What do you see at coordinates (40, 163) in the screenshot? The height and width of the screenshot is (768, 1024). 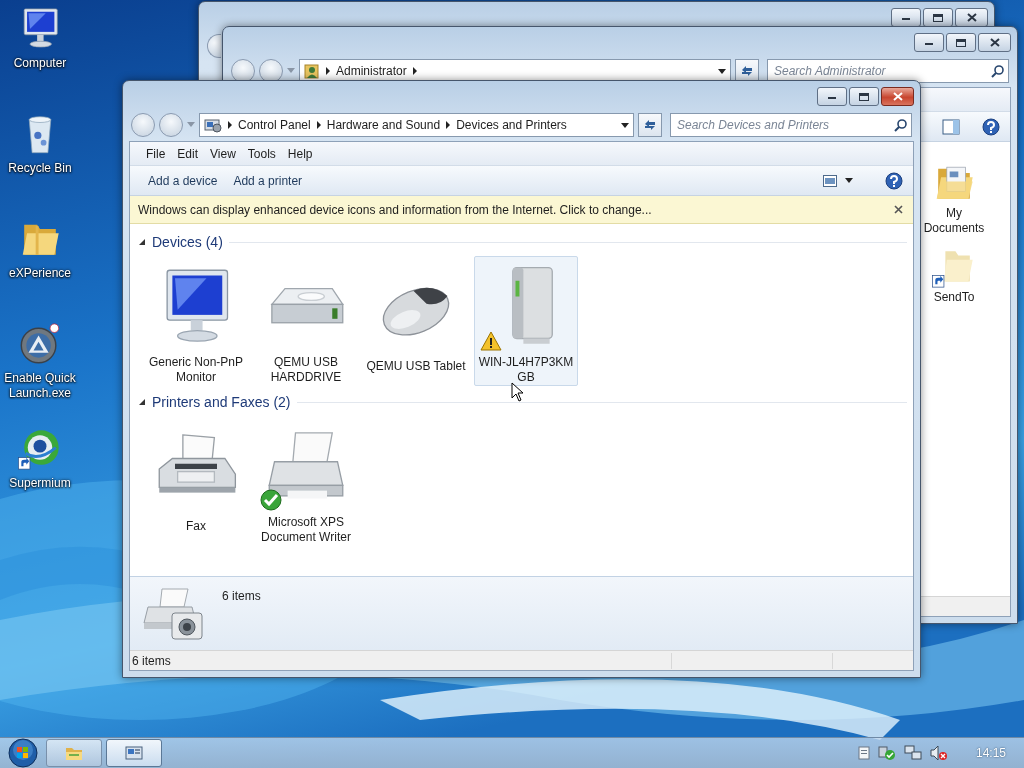 I see `desktop-icon: Recycle Bin` at bounding box center [40, 163].